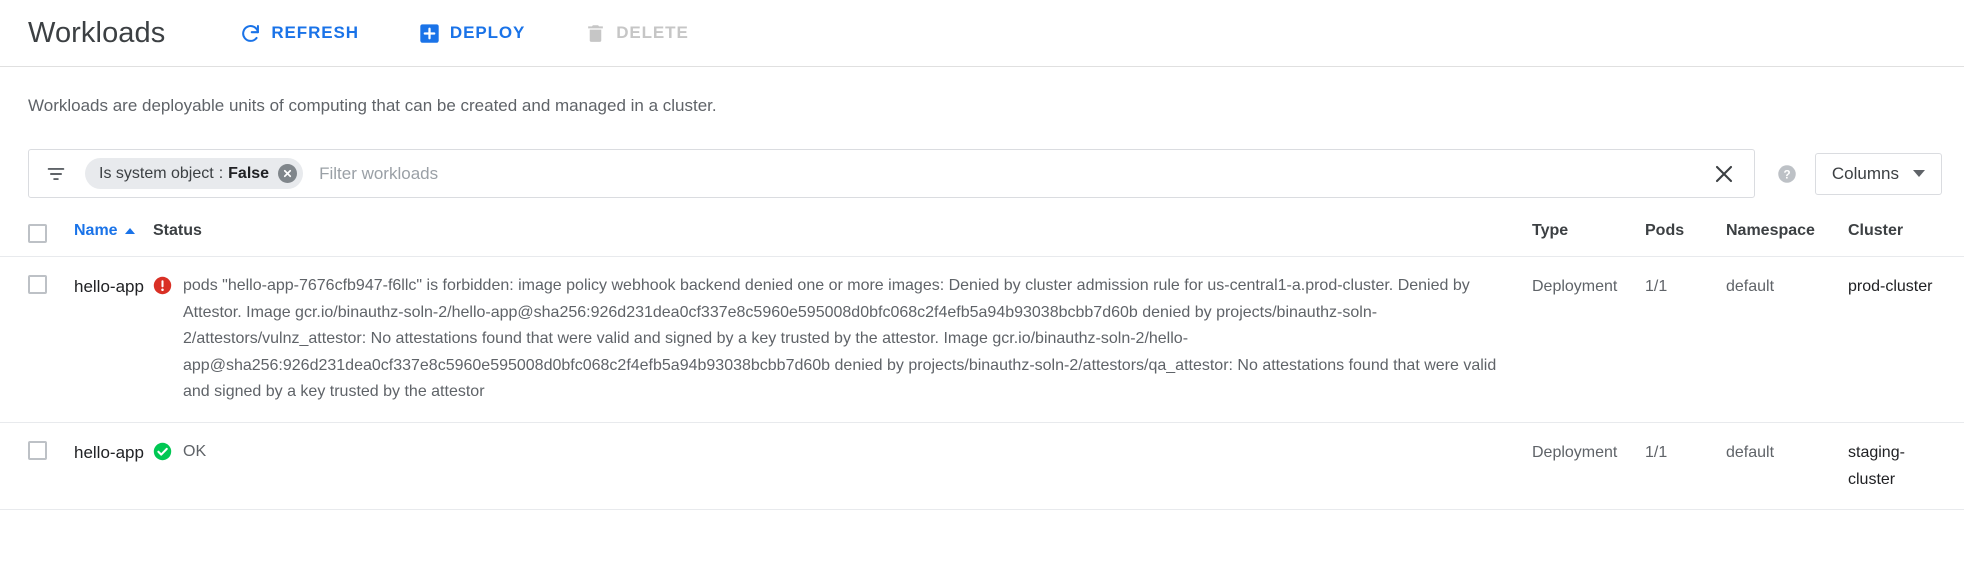 The image size is (1964, 579). What do you see at coordinates (288, 173) in the screenshot?
I see `chip-remove-icon` at bounding box center [288, 173].